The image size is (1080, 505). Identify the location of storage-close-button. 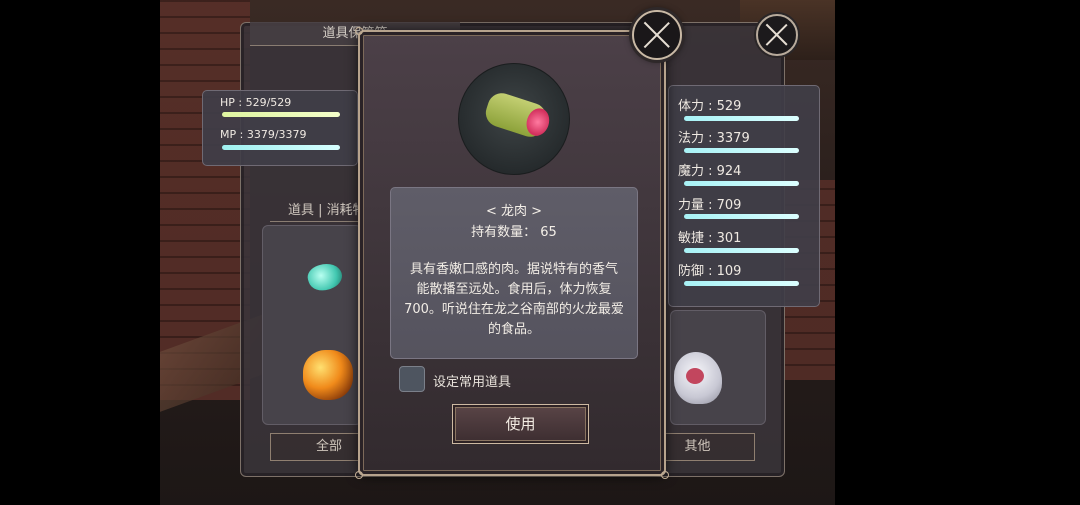
(777, 35).